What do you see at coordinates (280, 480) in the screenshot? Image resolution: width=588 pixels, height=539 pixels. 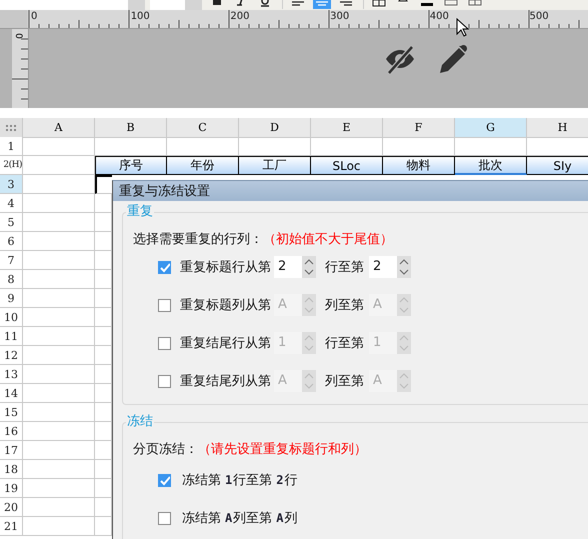 I see `value-text: 2` at bounding box center [280, 480].